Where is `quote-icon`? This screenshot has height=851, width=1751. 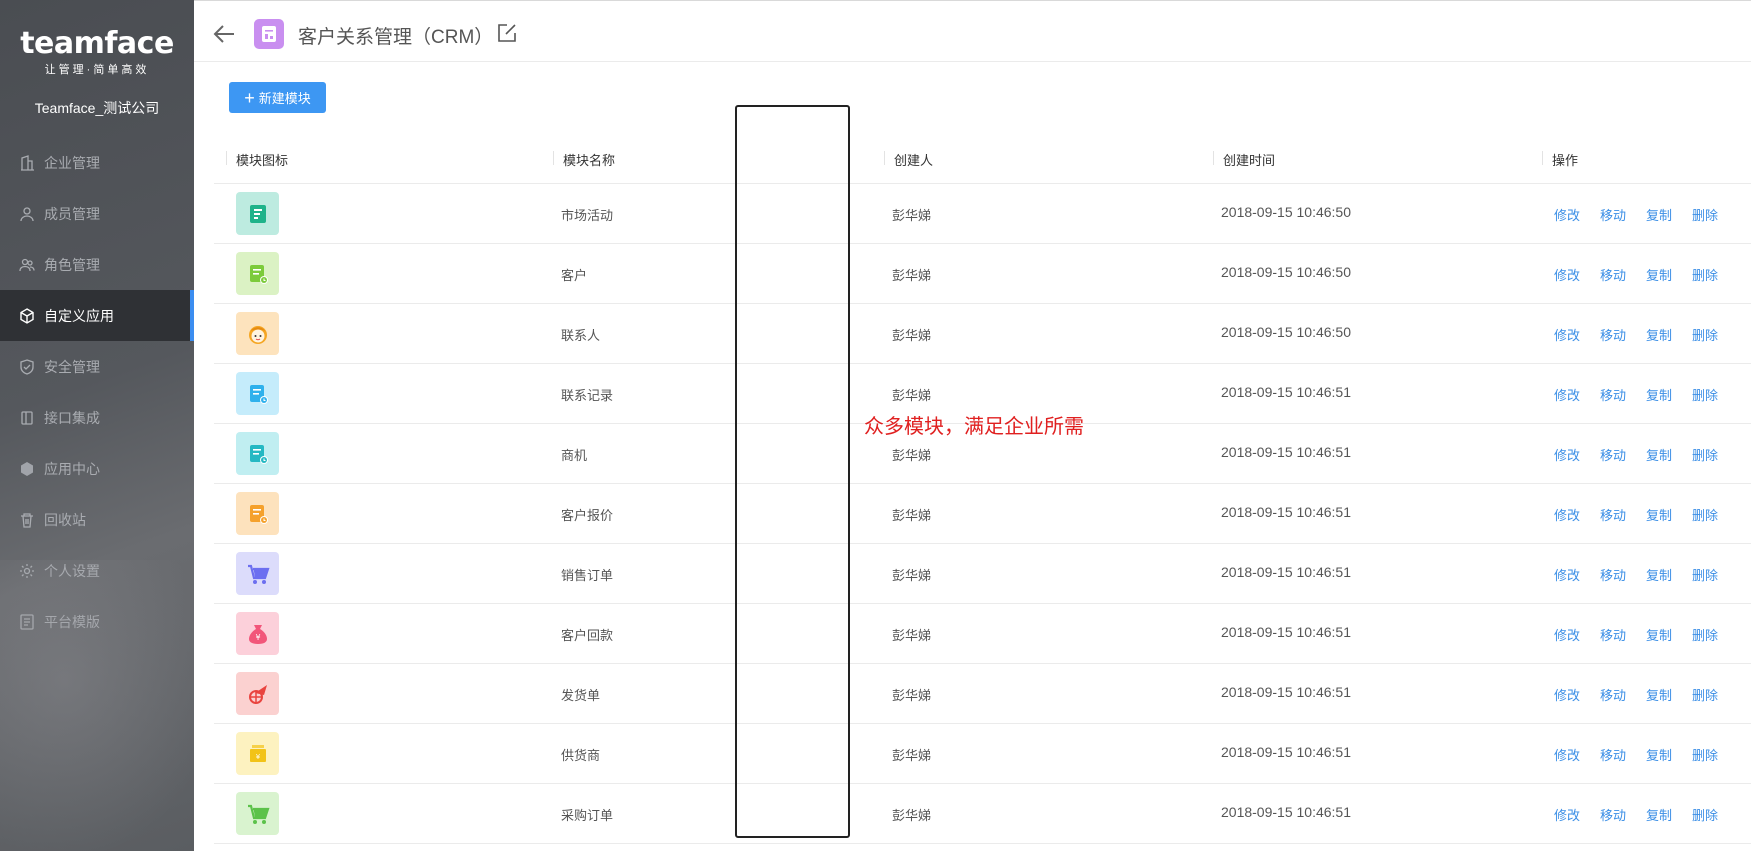 quote-icon is located at coordinates (257, 513).